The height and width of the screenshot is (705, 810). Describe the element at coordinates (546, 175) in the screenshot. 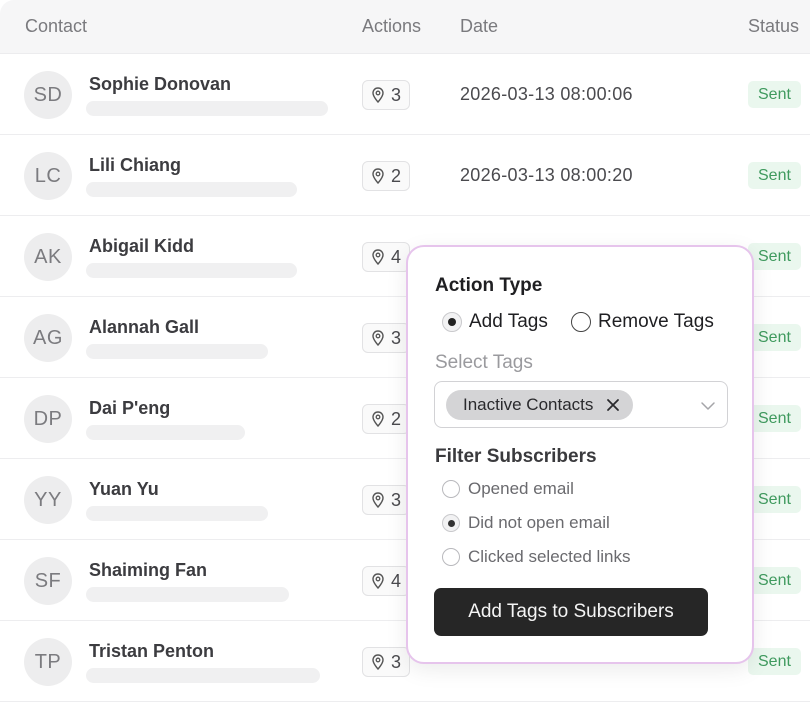

I see `sent-date: 2026-03-13 08:00:20` at that location.